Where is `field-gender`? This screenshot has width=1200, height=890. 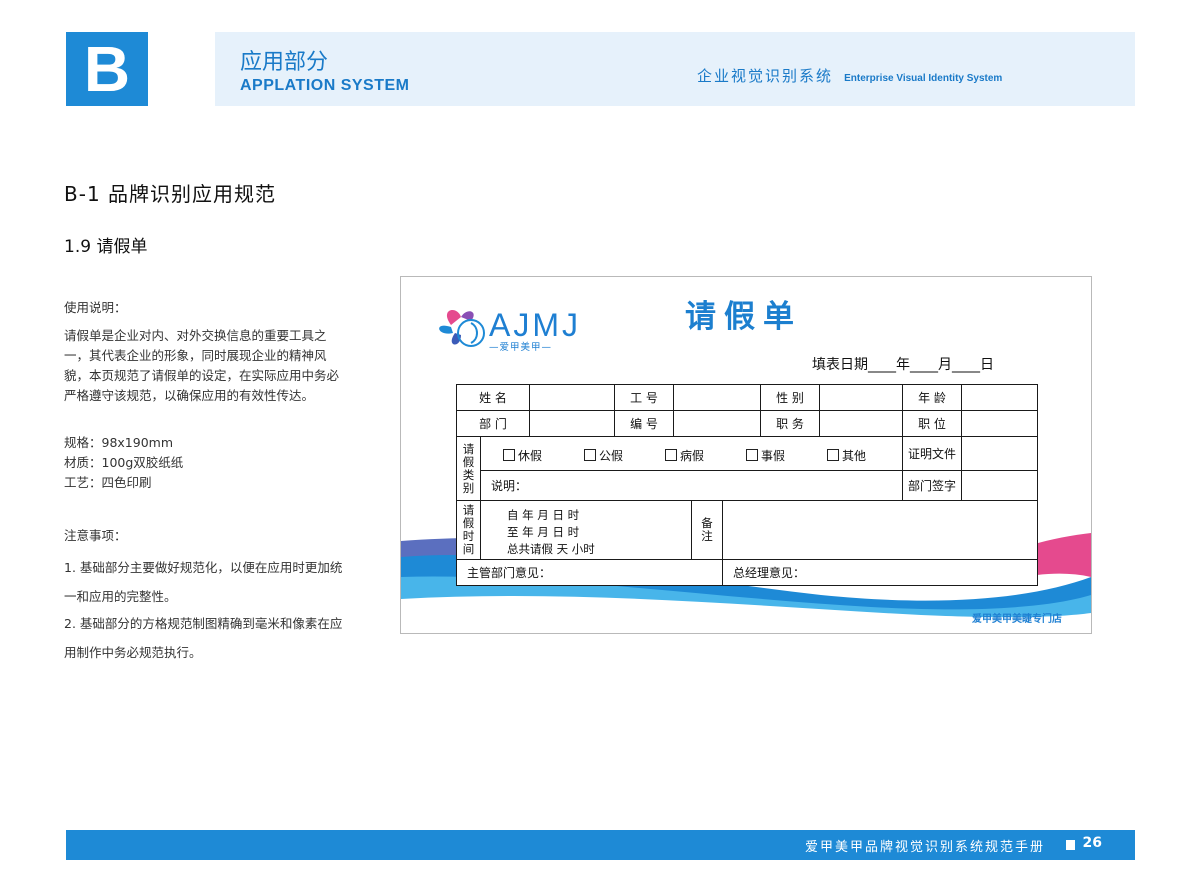 field-gender is located at coordinates (861, 397).